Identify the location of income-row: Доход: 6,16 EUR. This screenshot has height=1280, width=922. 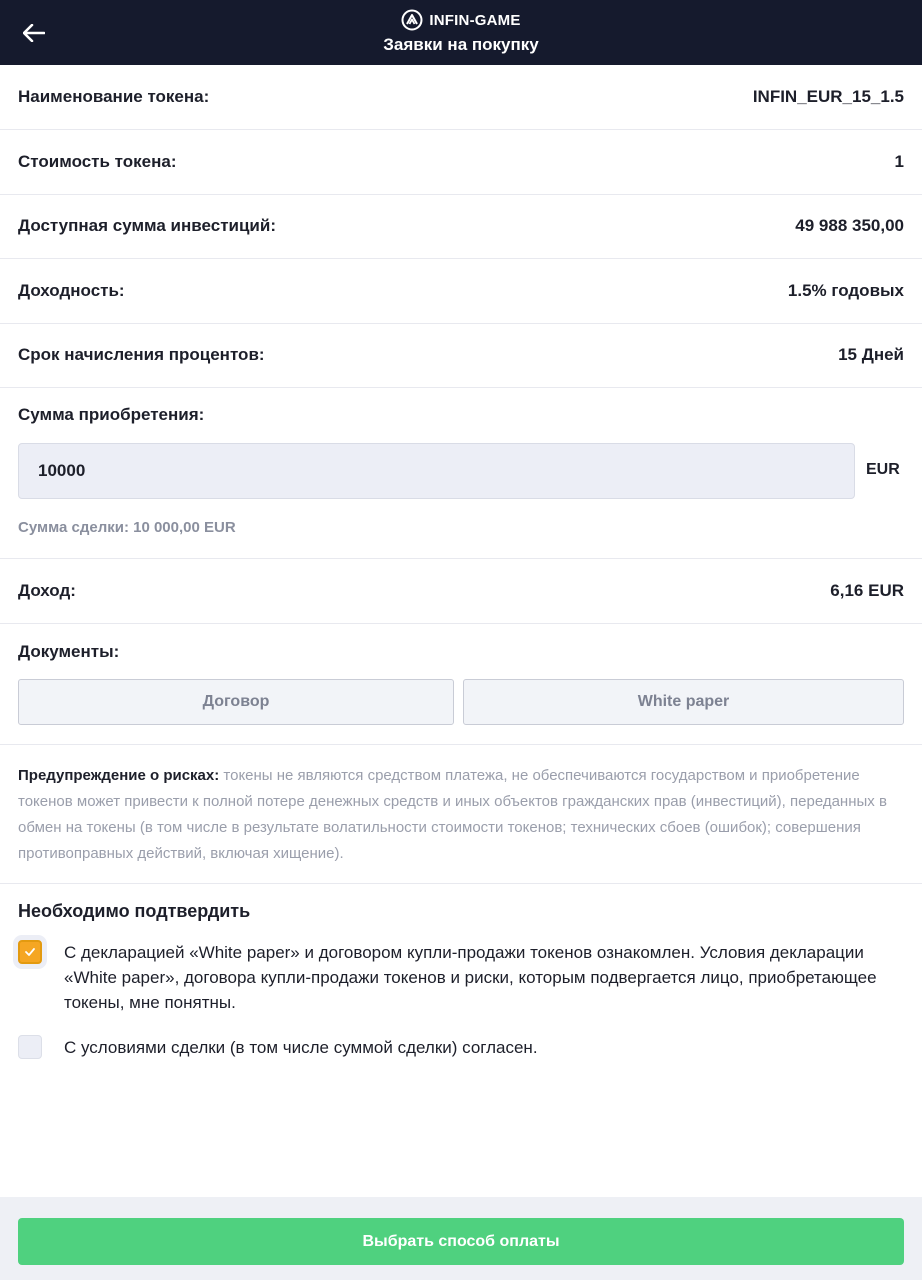
(461, 591).